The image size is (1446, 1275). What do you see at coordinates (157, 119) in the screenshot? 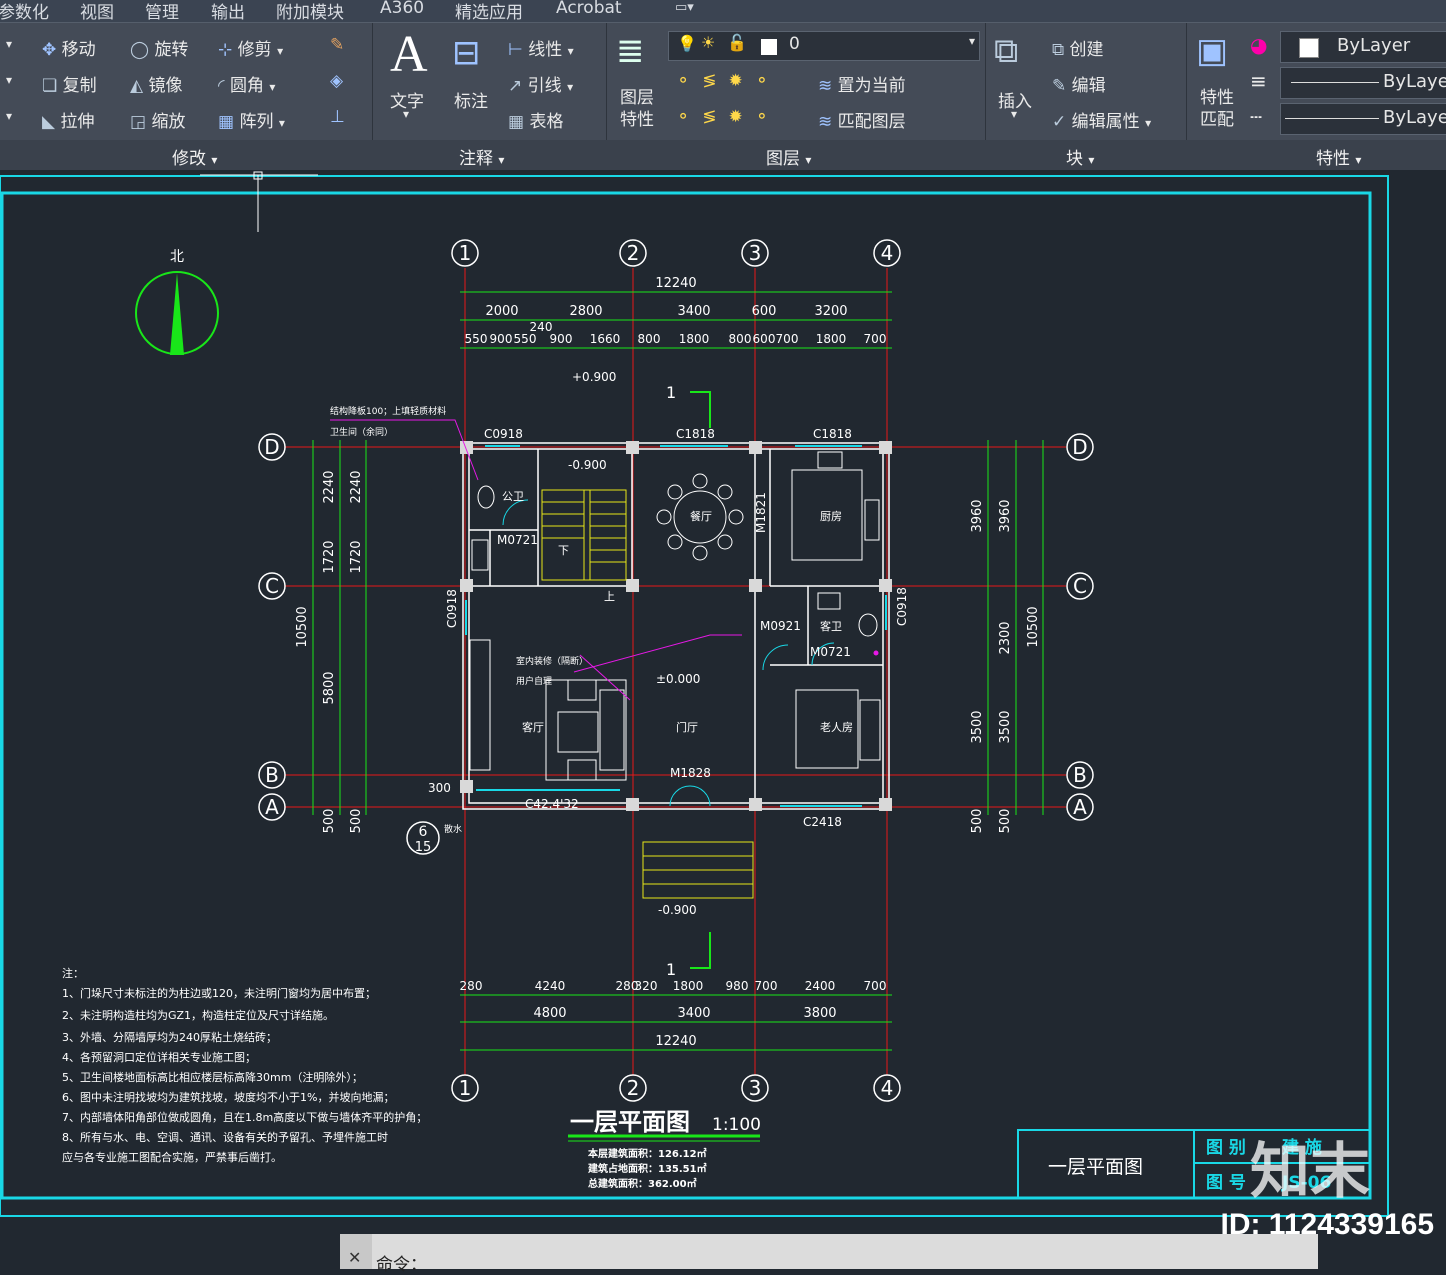
I see `scale-button: ◲ 缩放` at bounding box center [157, 119].